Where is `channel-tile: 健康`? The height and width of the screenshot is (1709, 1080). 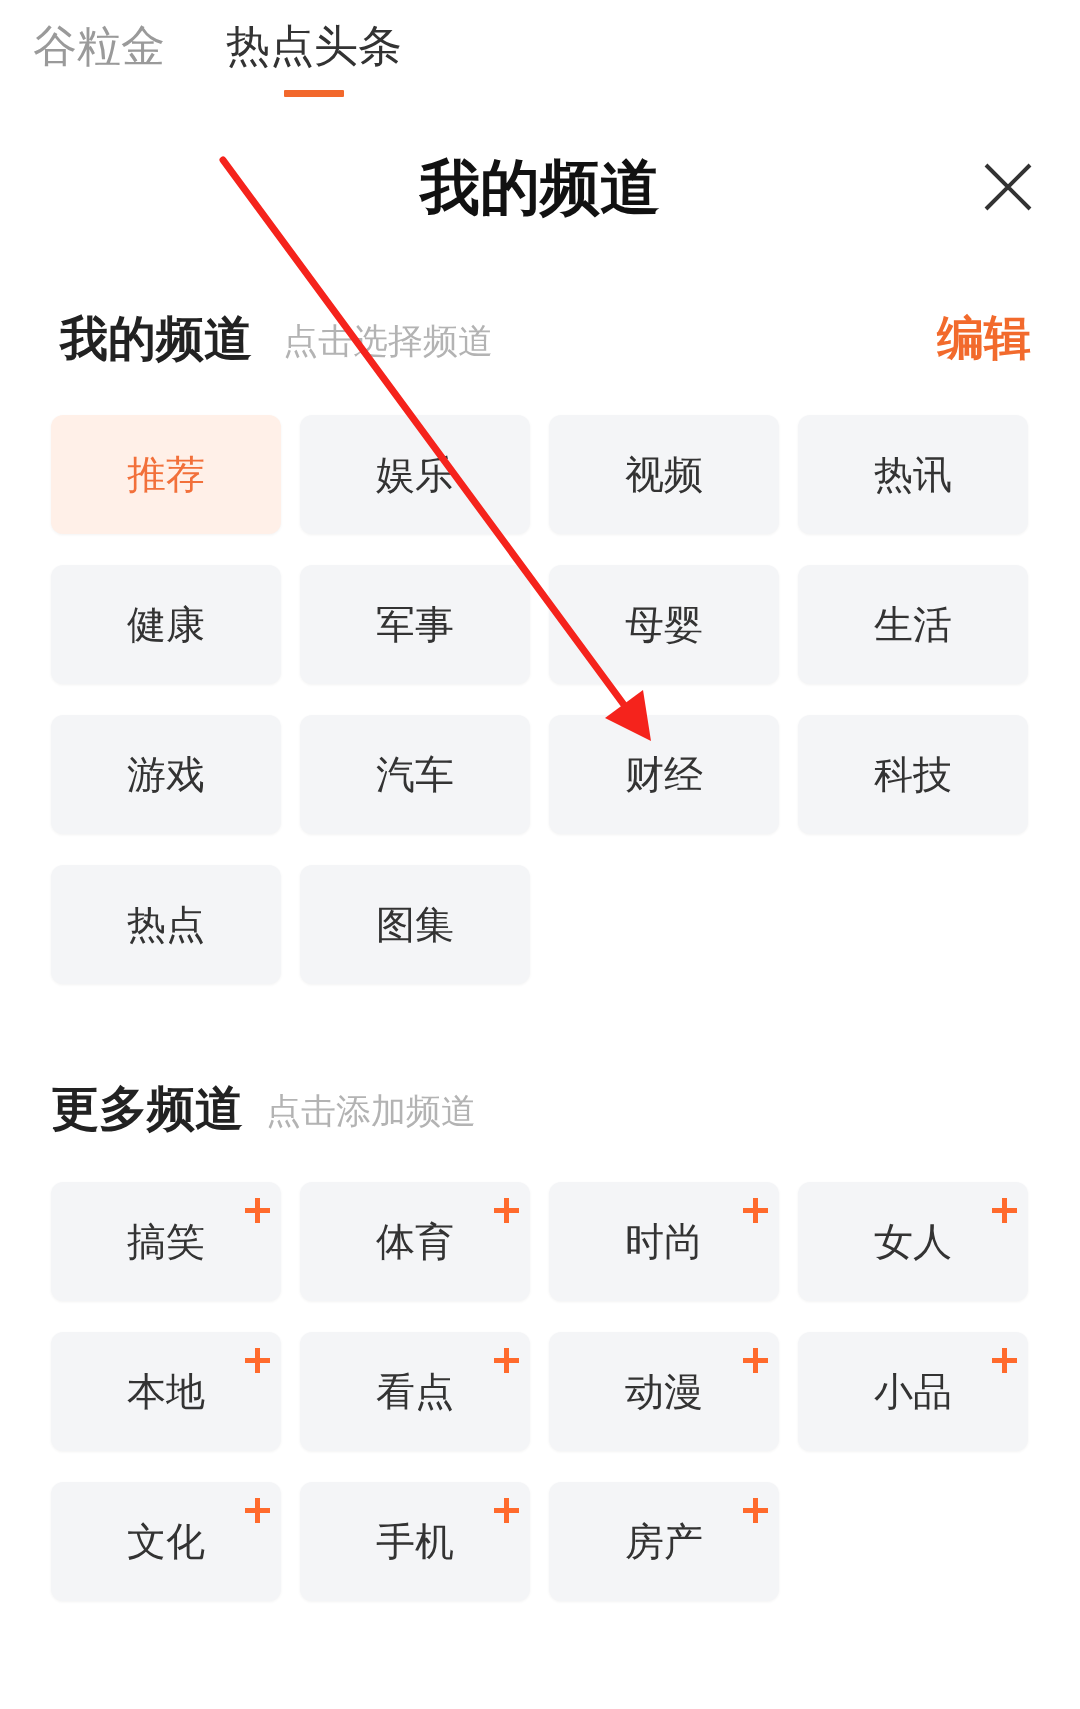 channel-tile: 健康 is located at coordinates (166, 624).